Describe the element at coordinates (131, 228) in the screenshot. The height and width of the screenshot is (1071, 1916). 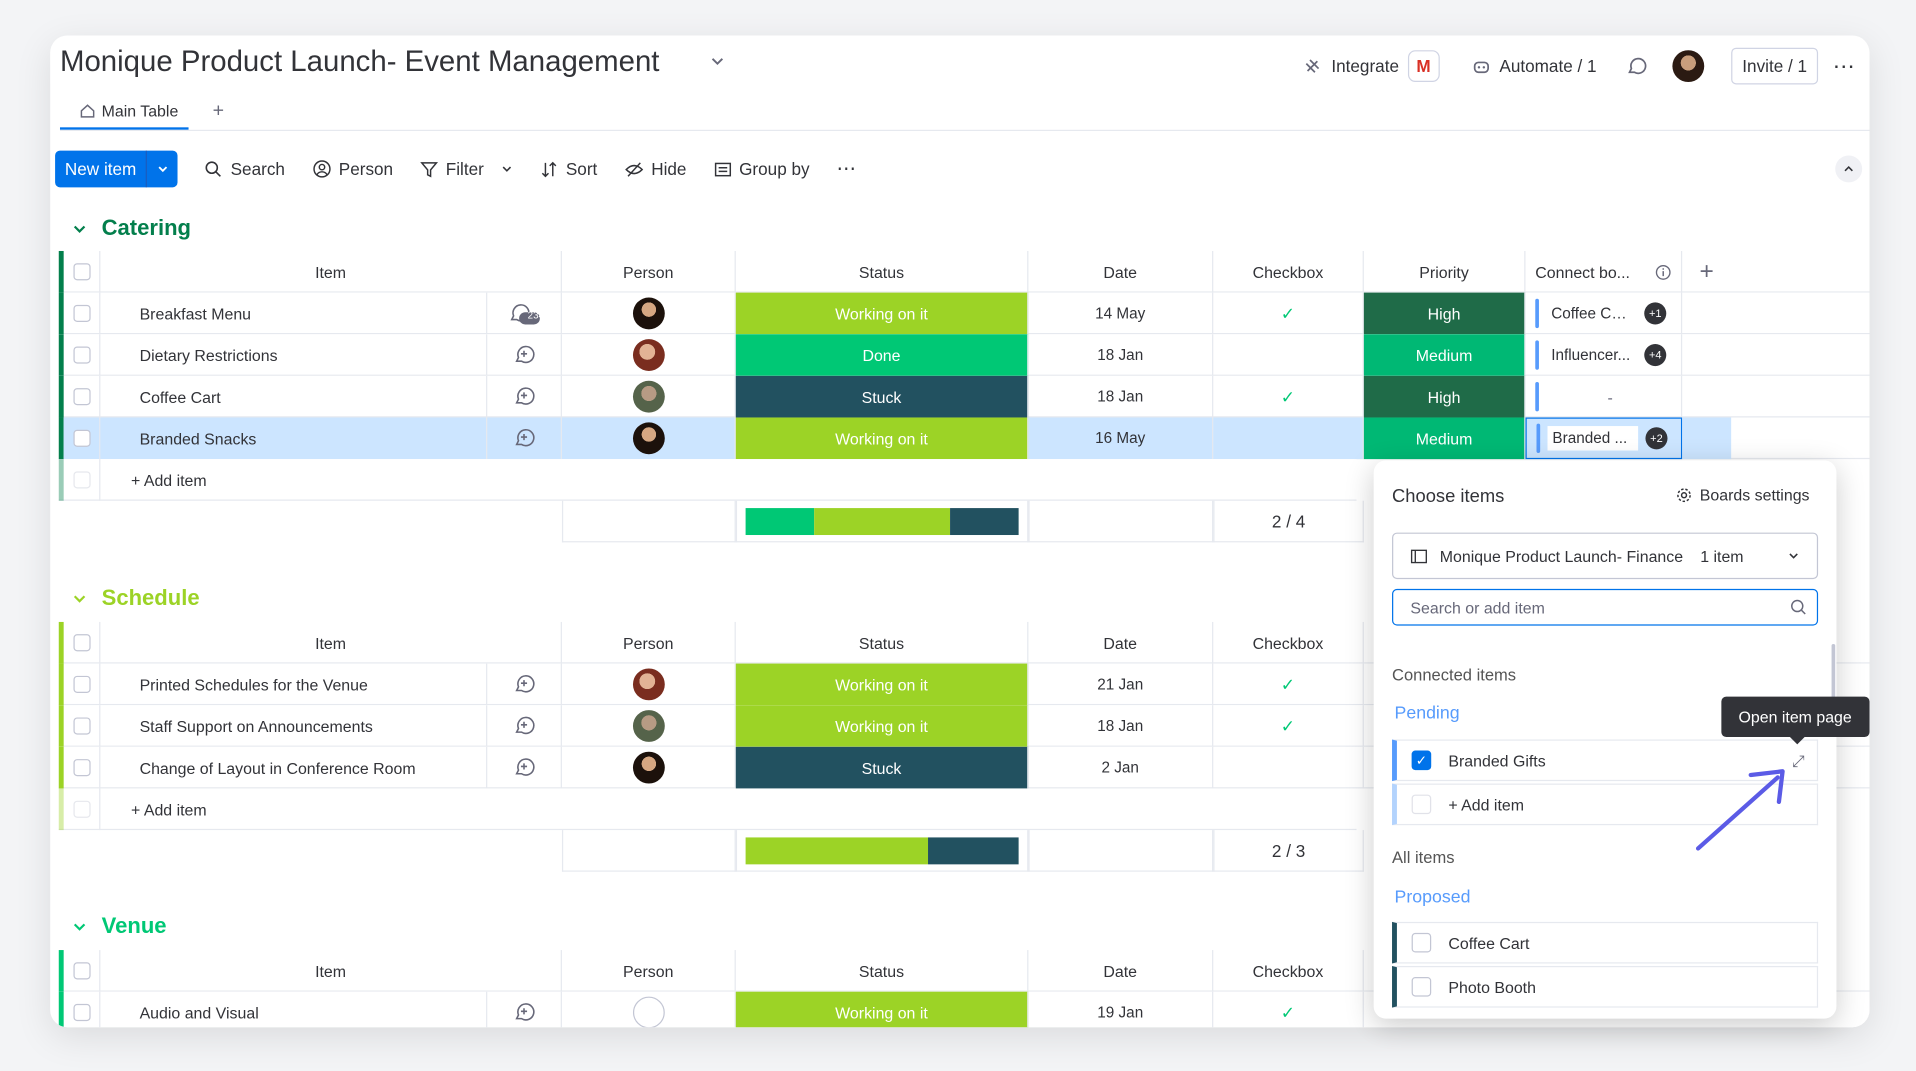
I see `group-title-catering: Catering` at that location.